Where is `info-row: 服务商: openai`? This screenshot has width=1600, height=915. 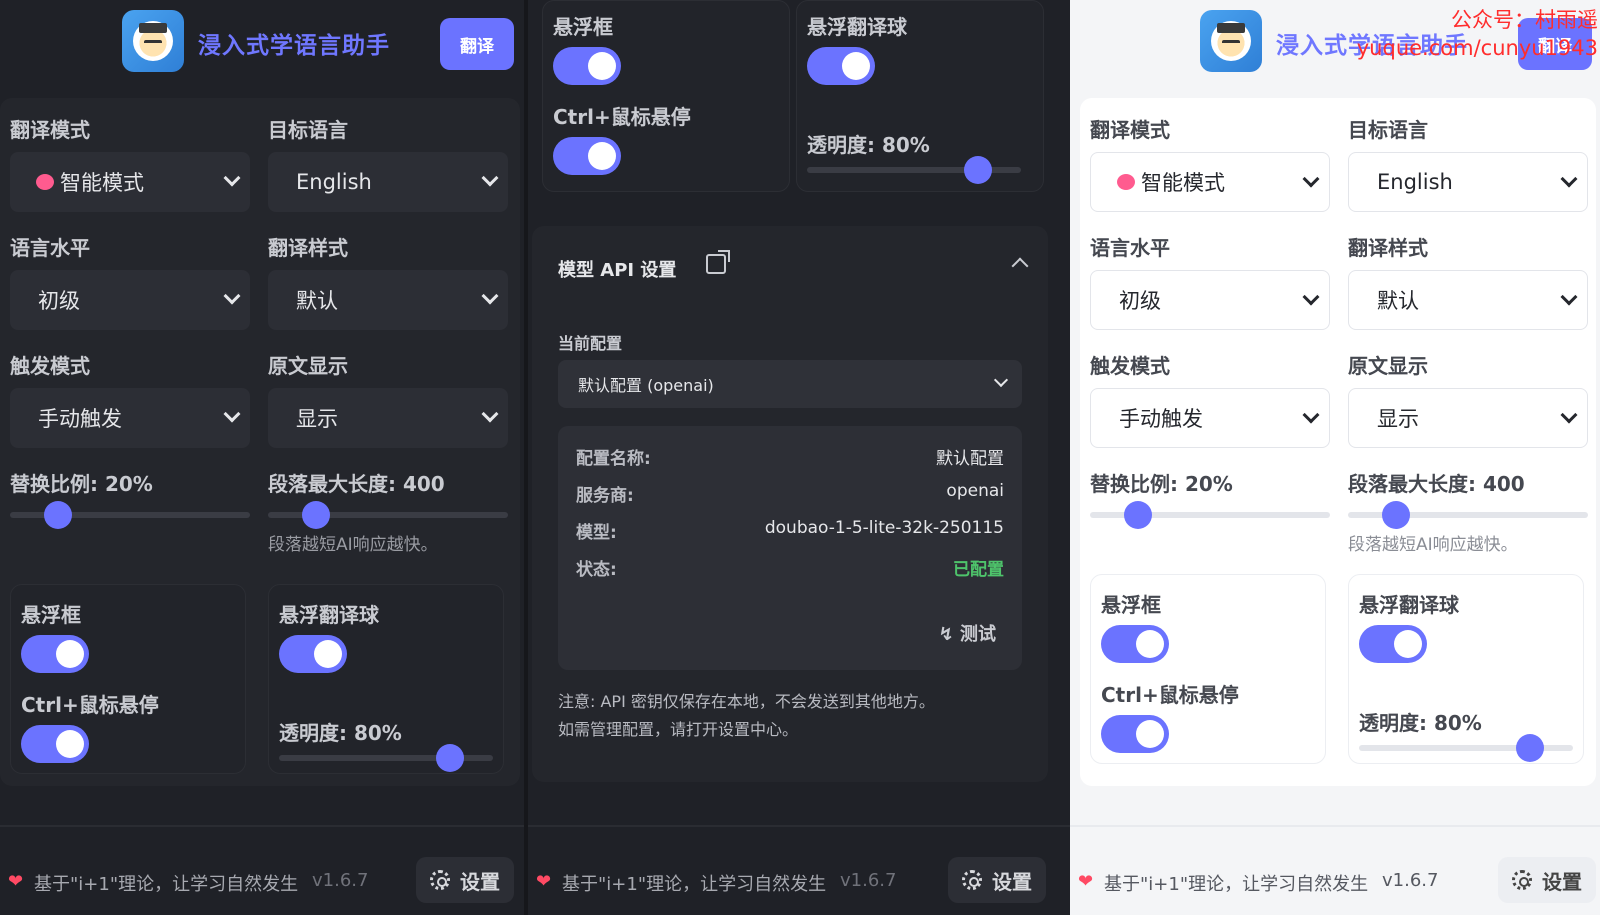 info-row: 服务商: openai is located at coordinates (790, 493).